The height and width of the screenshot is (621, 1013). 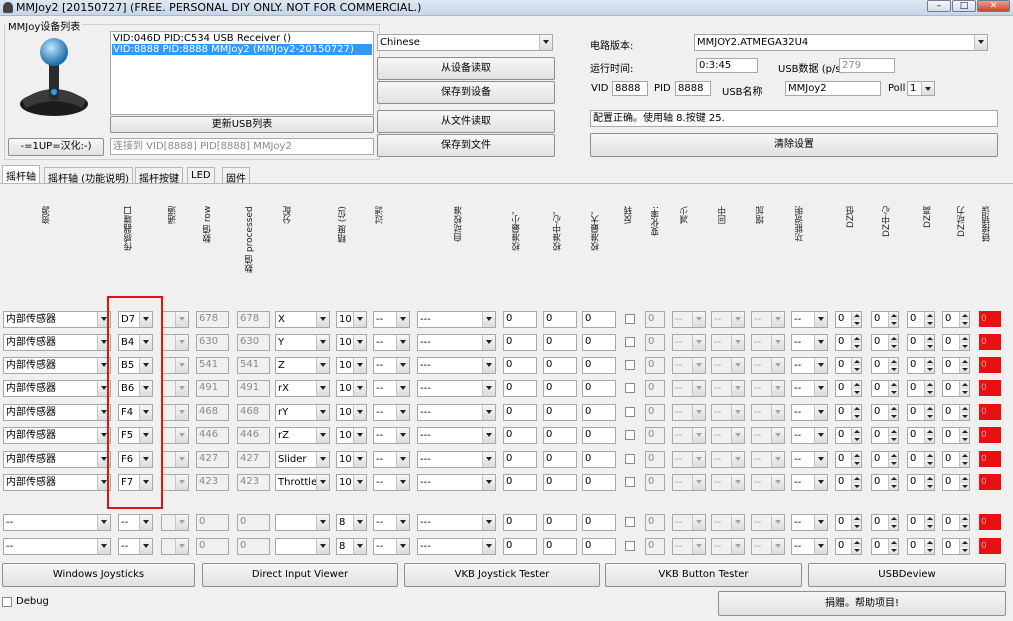 What do you see at coordinates (939, 6) in the screenshot?
I see `minimize-button: –` at bounding box center [939, 6].